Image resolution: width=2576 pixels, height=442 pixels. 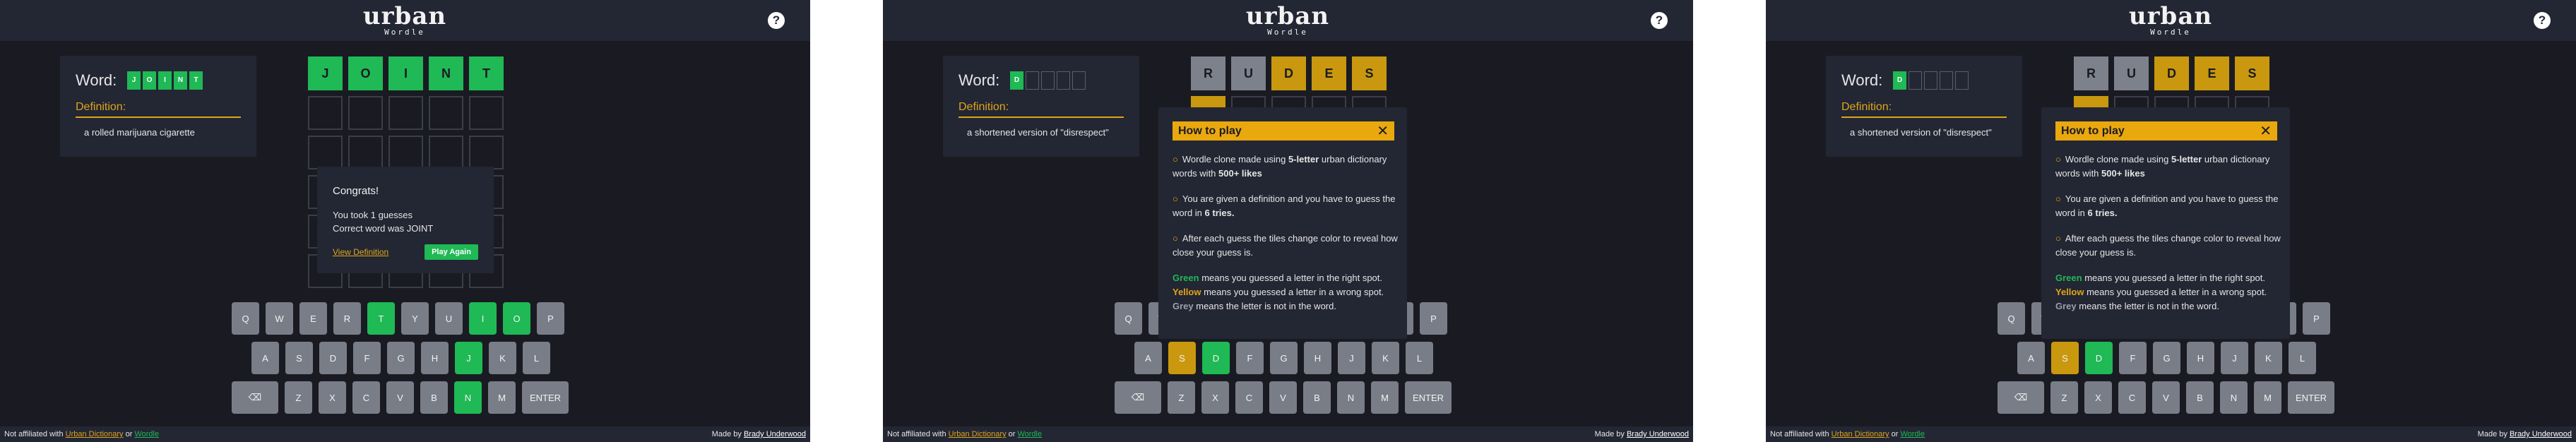 I want to click on definition-label: Definition:, so click(x=101, y=107).